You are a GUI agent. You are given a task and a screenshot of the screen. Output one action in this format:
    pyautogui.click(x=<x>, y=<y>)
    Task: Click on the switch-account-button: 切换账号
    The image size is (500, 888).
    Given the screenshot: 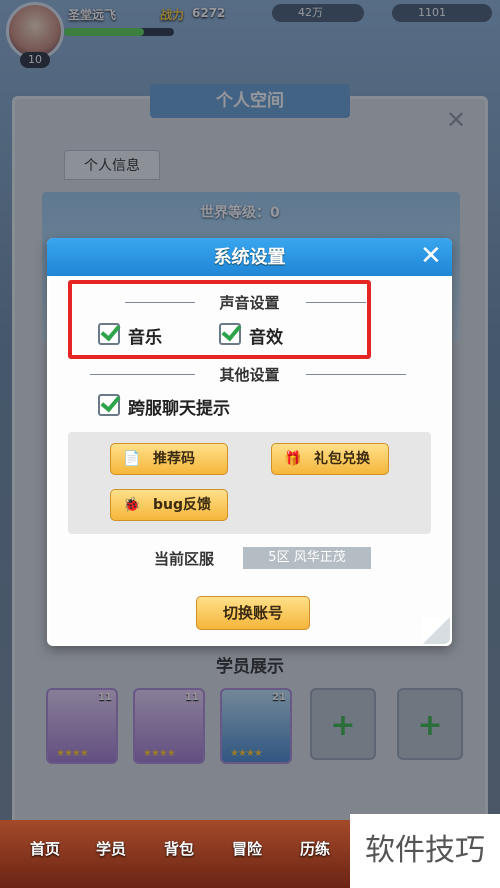 What is the action you would take?
    pyautogui.click(x=253, y=613)
    